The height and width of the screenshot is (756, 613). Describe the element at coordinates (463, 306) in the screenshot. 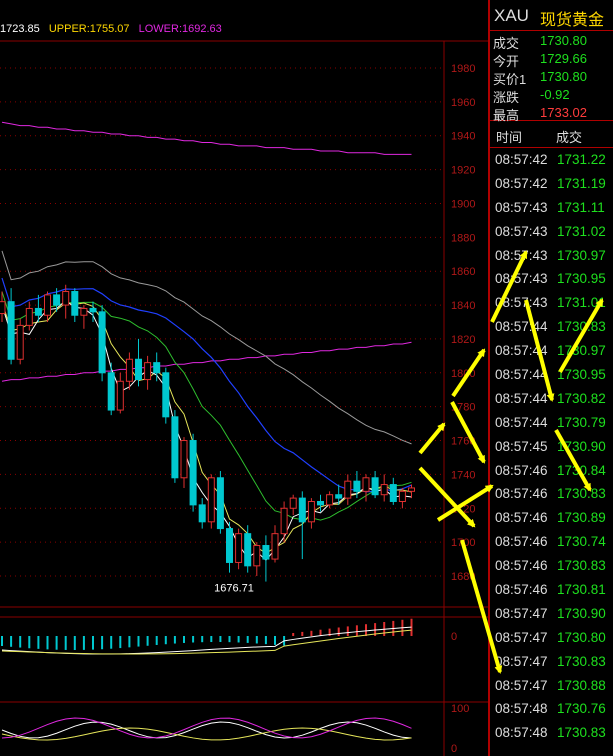

I see `y-tick-label: 1840` at that location.